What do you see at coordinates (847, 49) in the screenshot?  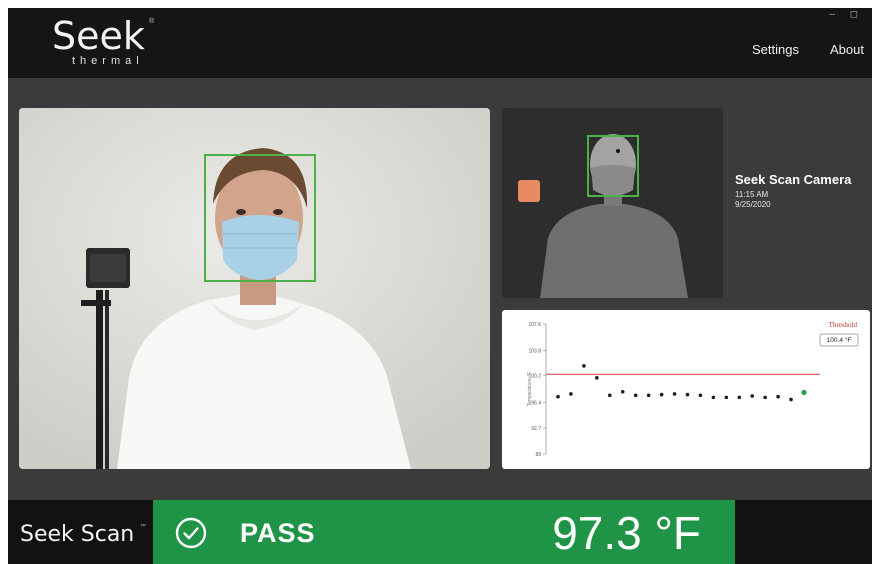 I see `about-link: About` at bounding box center [847, 49].